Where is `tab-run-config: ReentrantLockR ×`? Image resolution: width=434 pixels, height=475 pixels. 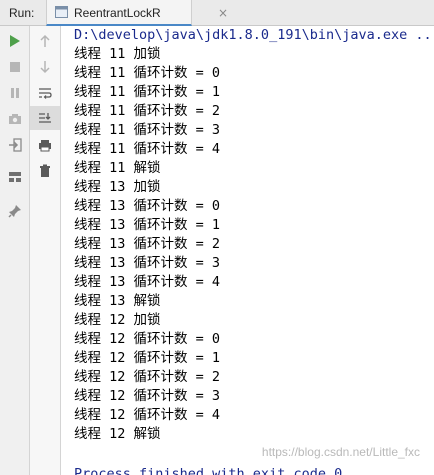 tab-run-config: ReentrantLockR × is located at coordinates (137, 13).